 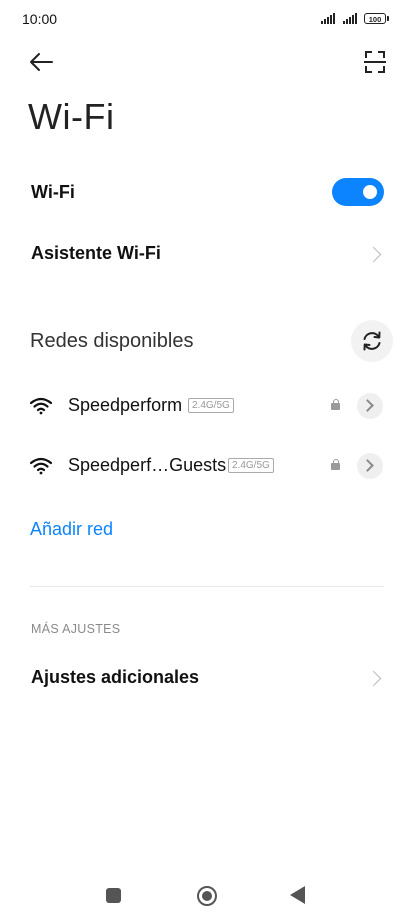 What do you see at coordinates (112, 341) in the screenshot?
I see `available-networks-title: Redes disponibles` at bounding box center [112, 341].